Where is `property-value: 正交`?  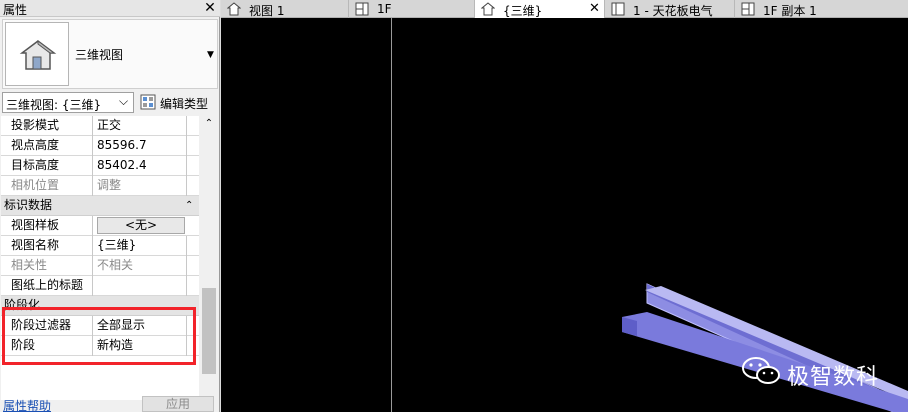
property-value: 正交 is located at coordinates (140, 126).